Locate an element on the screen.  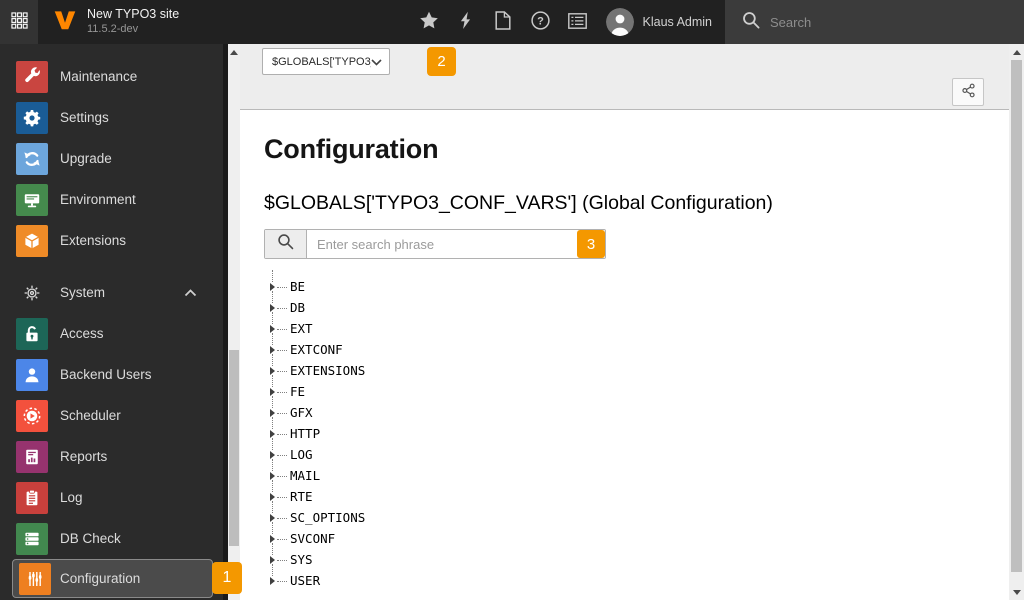
tree-node-extconf: EXTCONF is located at coordinates (639, 346).